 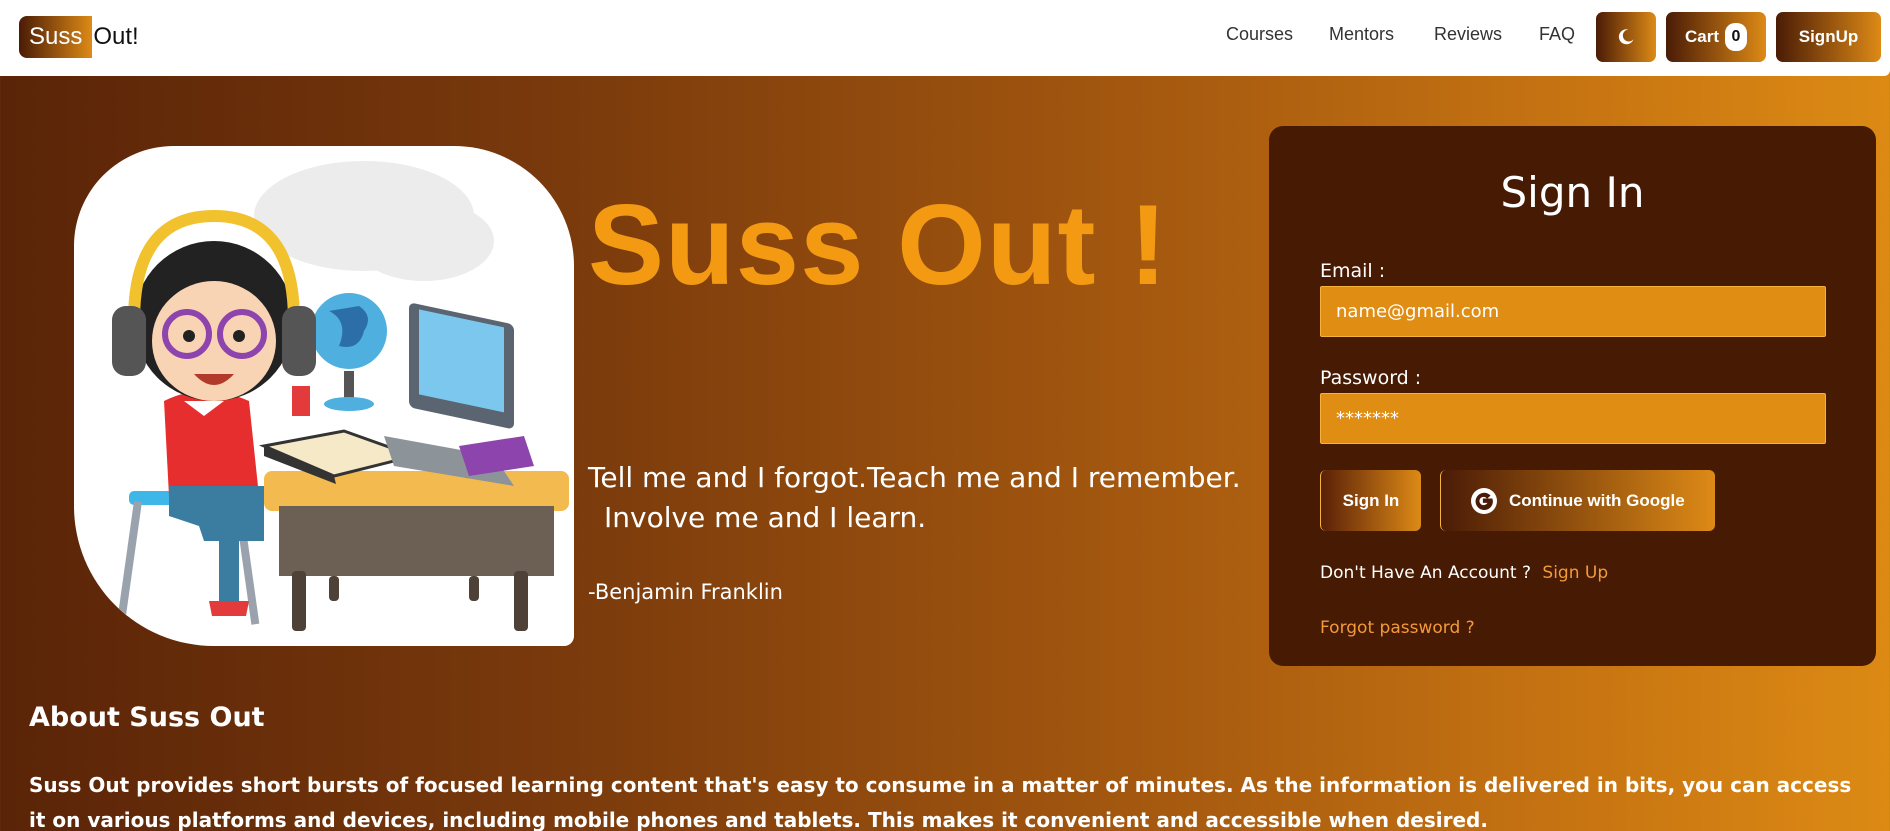 What do you see at coordinates (147, 717) in the screenshot?
I see `about-heading: About Suss Out` at bounding box center [147, 717].